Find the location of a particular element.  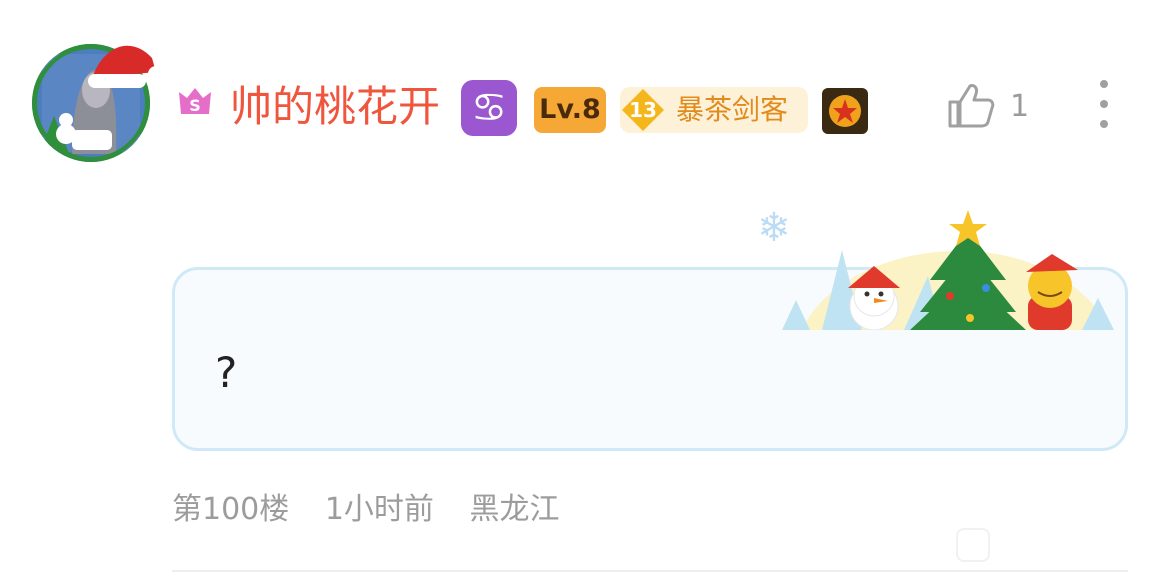

svg-text: S is located at coordinates (195, 105).